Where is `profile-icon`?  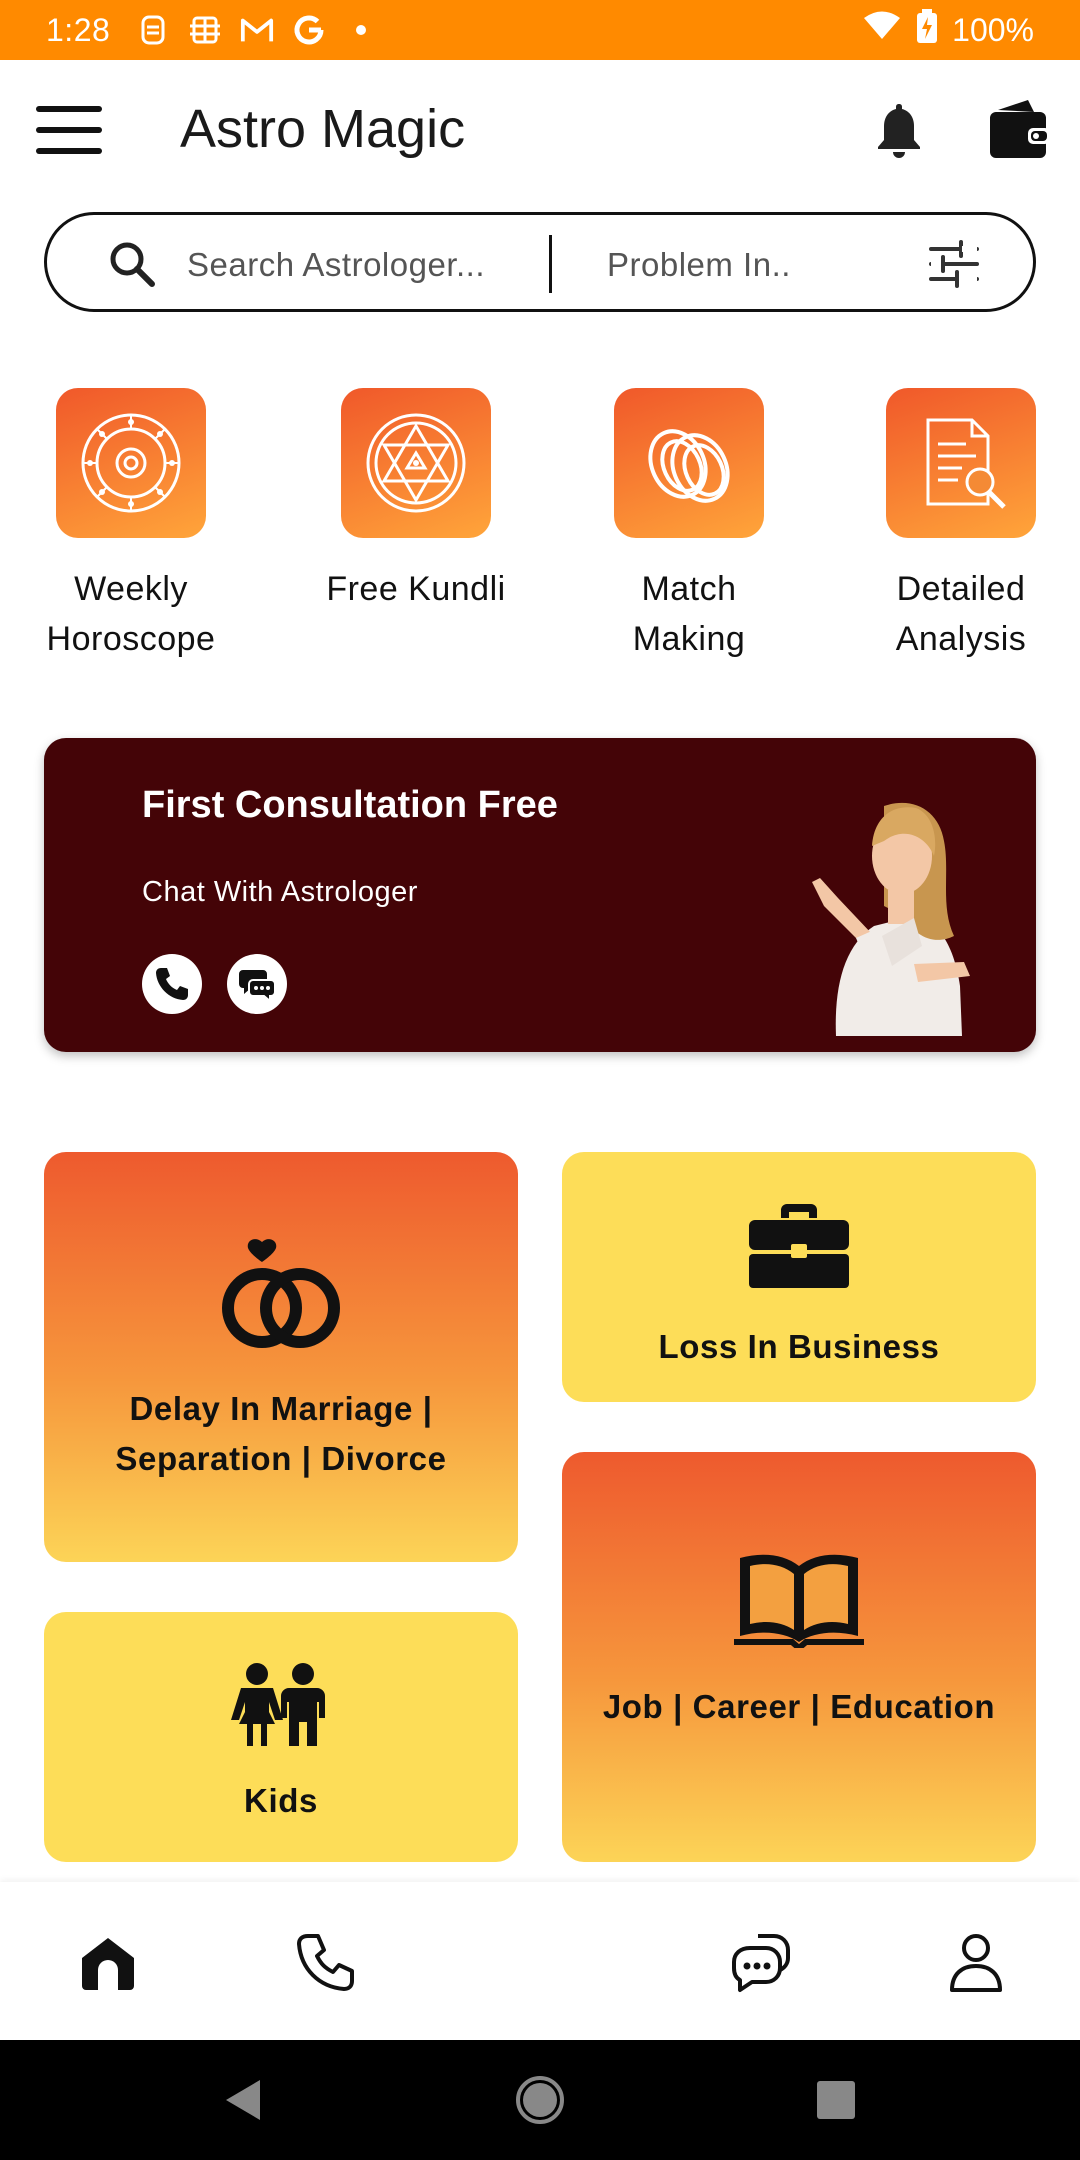 profile-icon is located at coordinates (976, 1962).